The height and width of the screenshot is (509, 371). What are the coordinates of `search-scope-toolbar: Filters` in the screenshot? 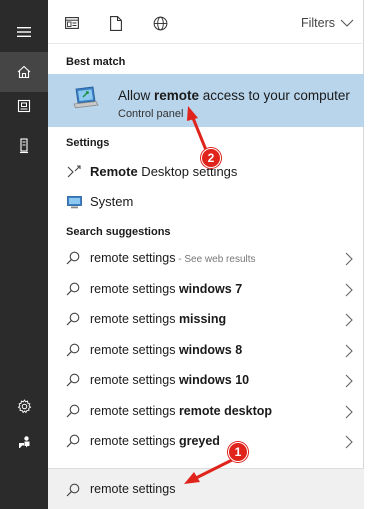 It's located at (206, 22).